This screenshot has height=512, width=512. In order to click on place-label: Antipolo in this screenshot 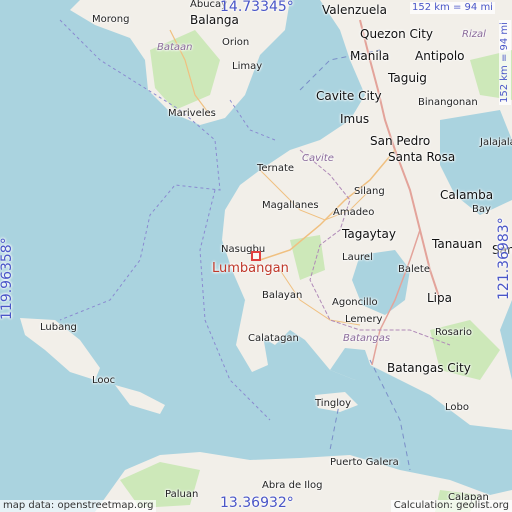, I will do `click(440, 56)`.